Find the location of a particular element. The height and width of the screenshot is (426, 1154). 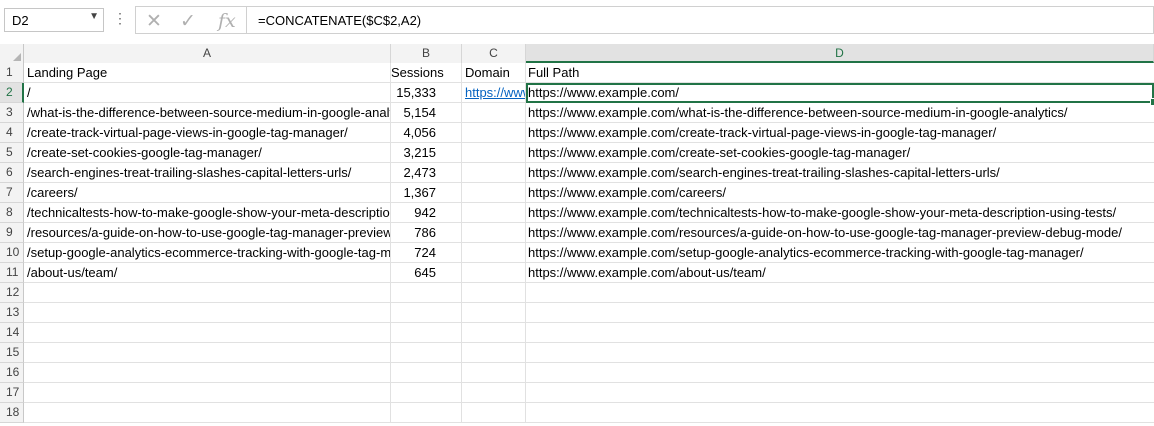

row-header: 11 is located at coordinates (12, 273).